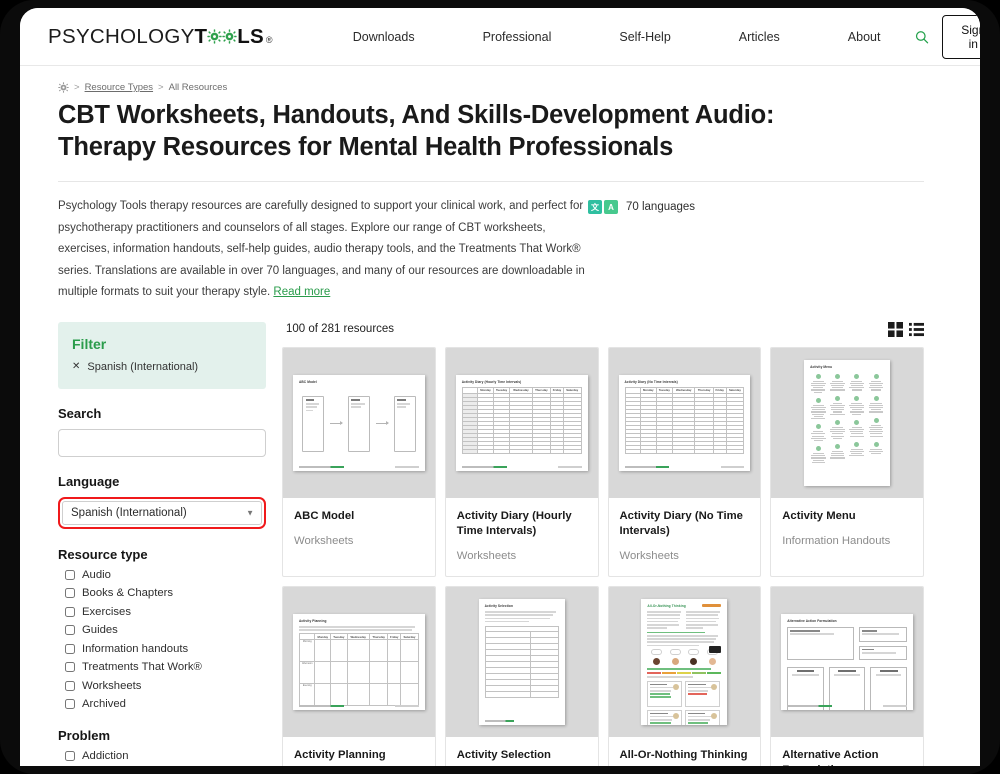  Describe the element at coordinates (70, 648) in the screenshot. I see `checkbox-information-handouts` at that location.